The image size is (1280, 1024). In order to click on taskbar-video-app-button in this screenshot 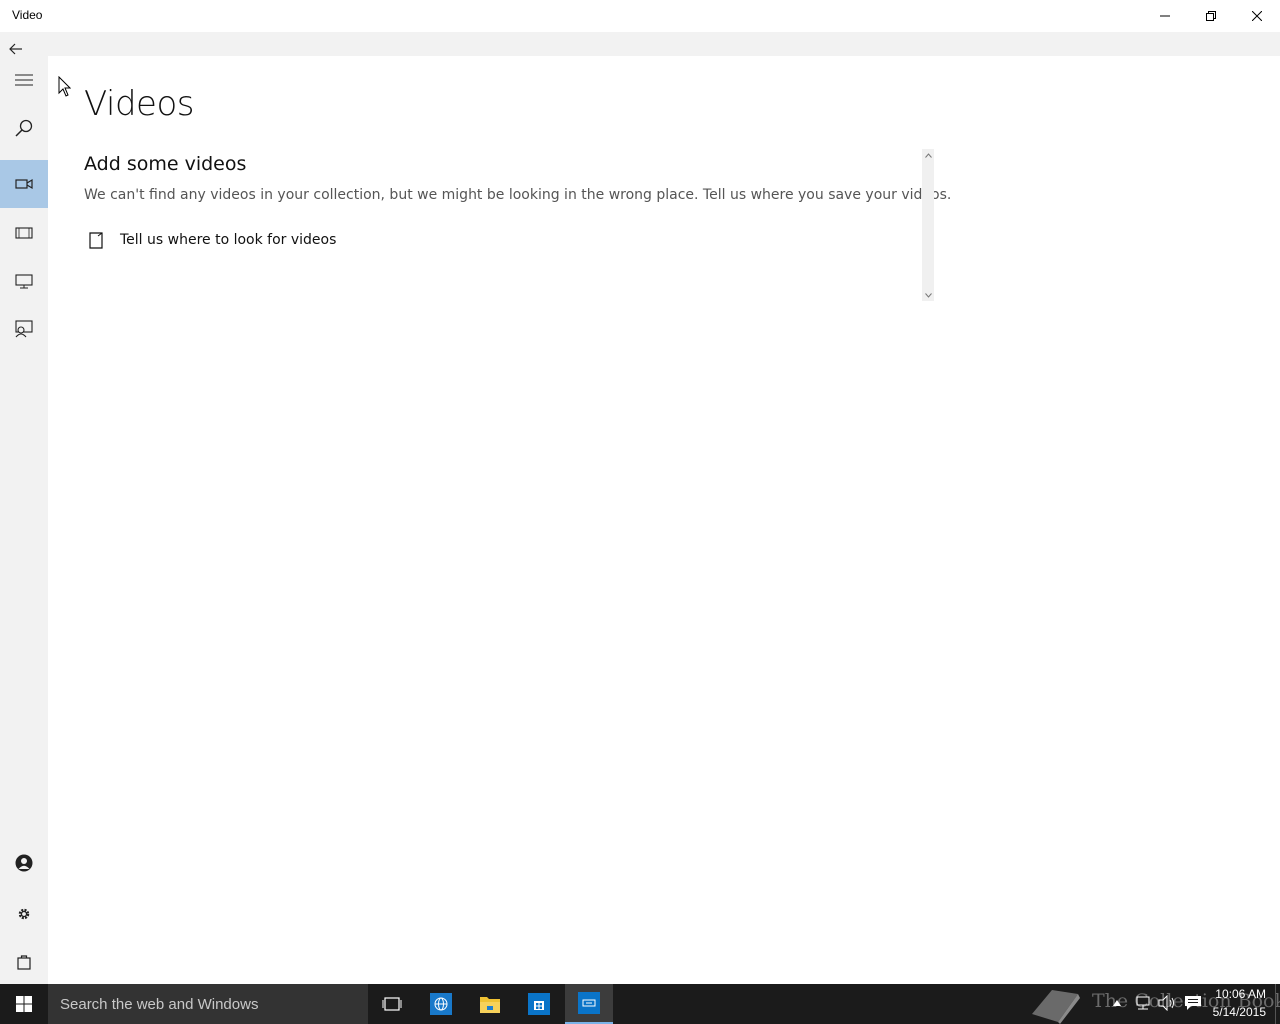, I will do `click(589, 1004)`.